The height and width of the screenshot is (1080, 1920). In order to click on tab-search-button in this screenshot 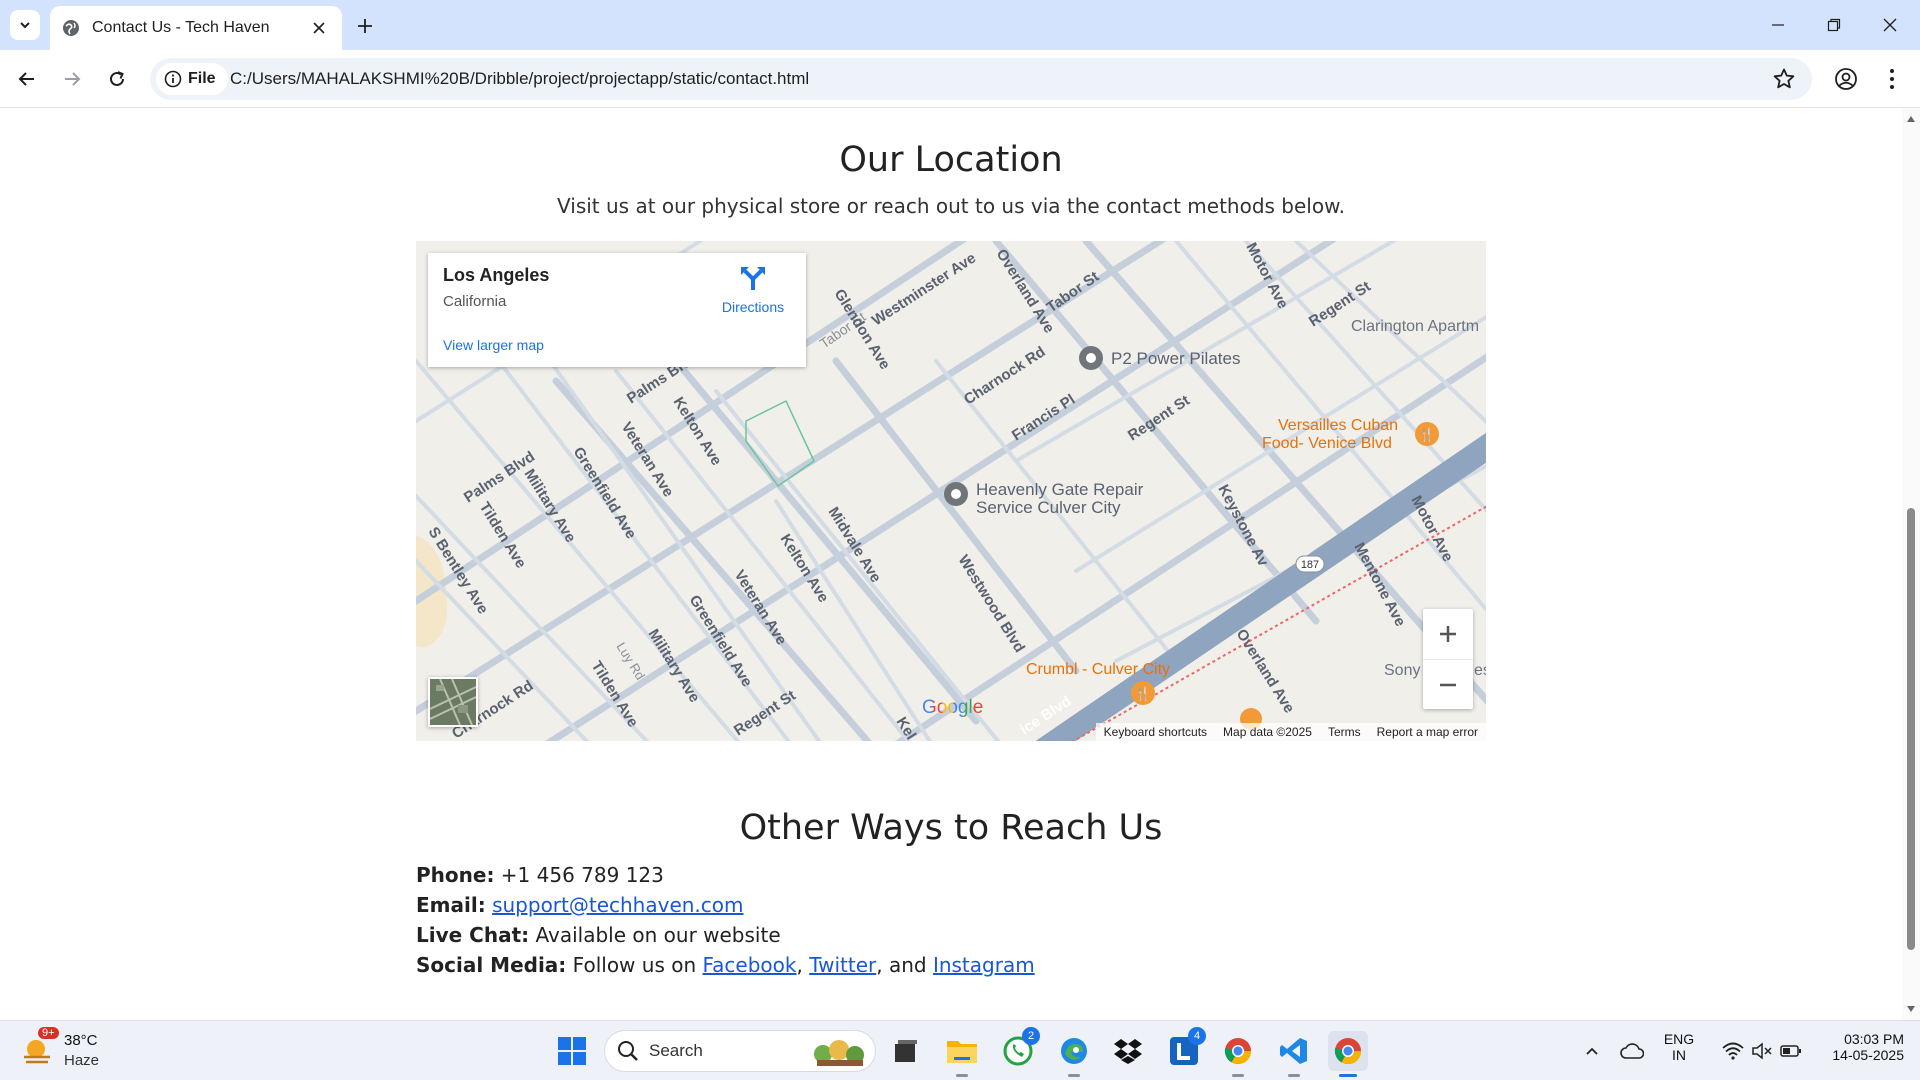, I will do `click(25, 25)`.